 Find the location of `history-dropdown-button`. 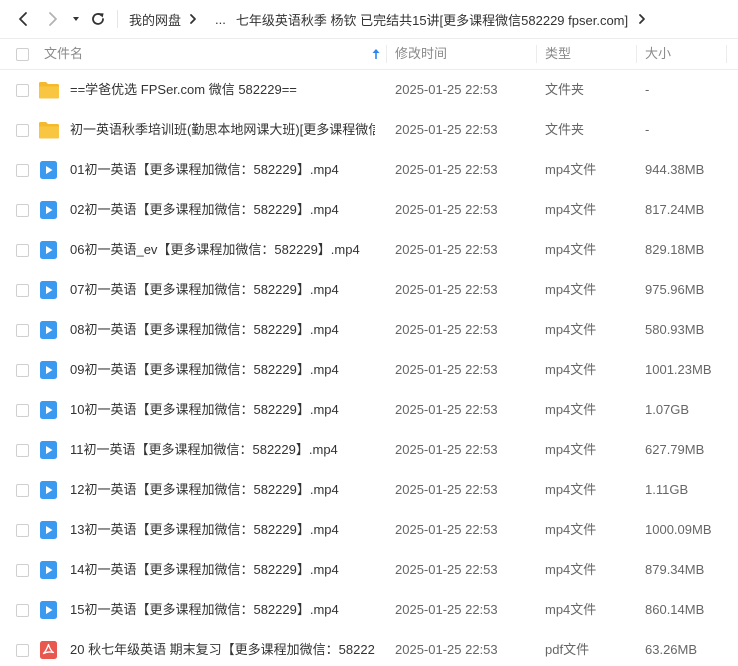

history-dropdown-button is located at coordinates (76, 19).